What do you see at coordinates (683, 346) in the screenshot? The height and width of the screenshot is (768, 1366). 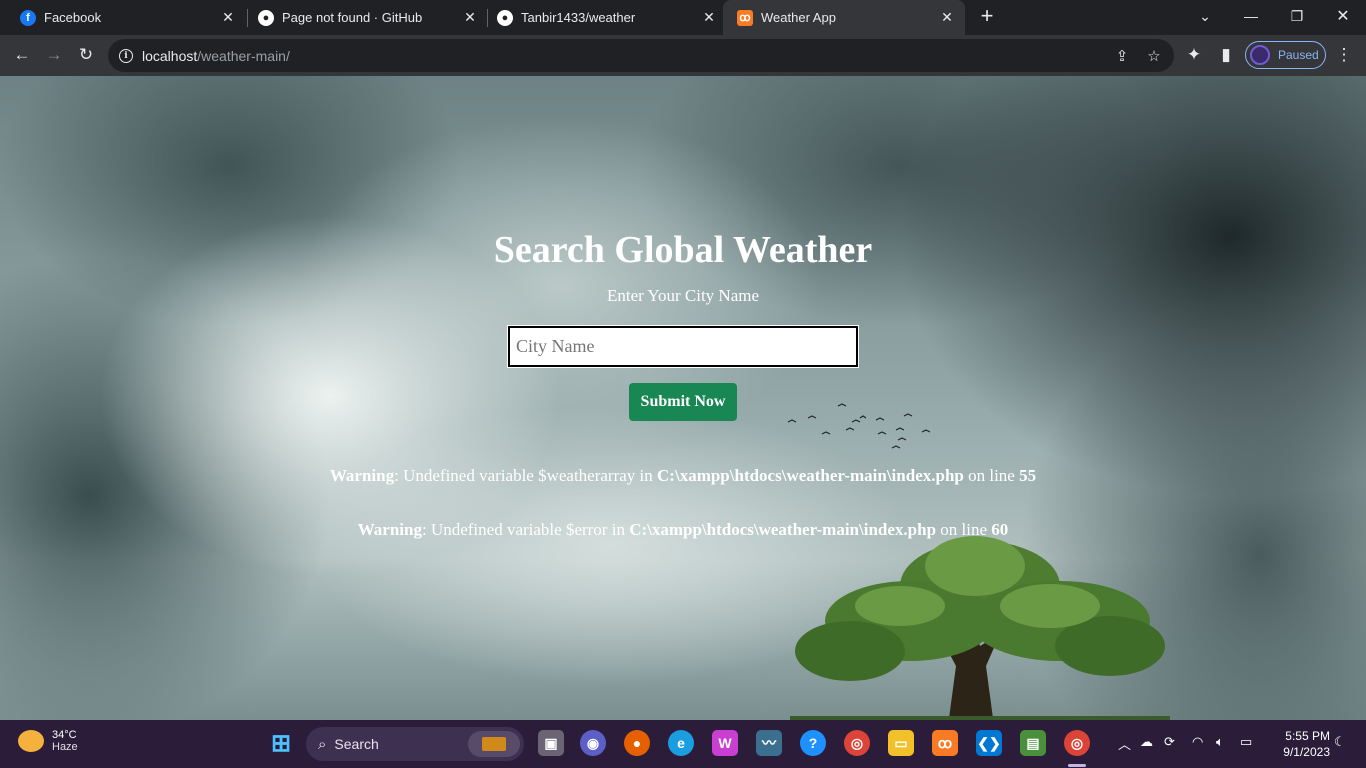 I see `city-name-input` at bounding box center [683, 346].